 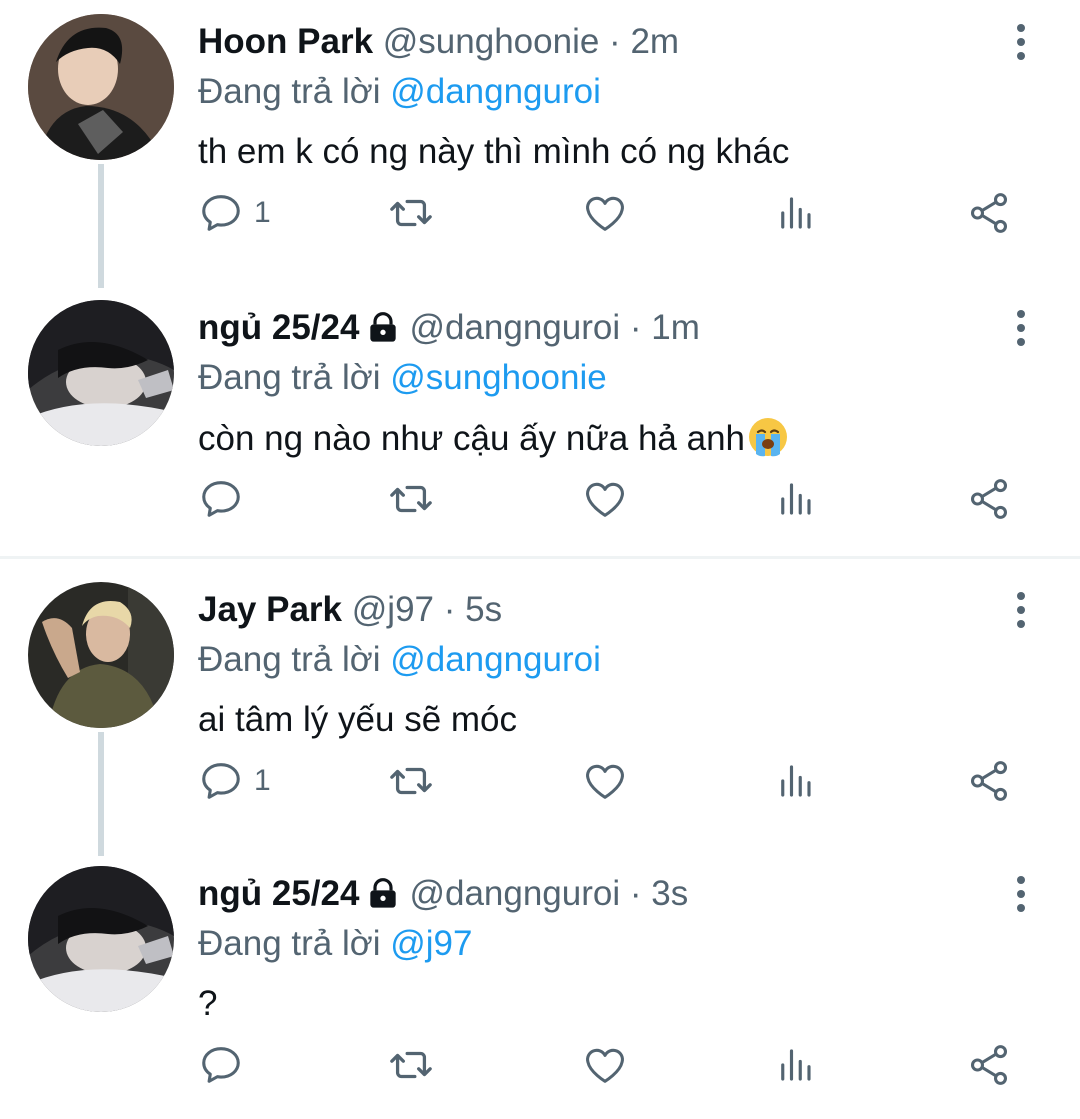 What do you see at coordinates (285, 41) in the screenshot?
I see `display-name: Hoon Park` at bounding box center [285, 41].